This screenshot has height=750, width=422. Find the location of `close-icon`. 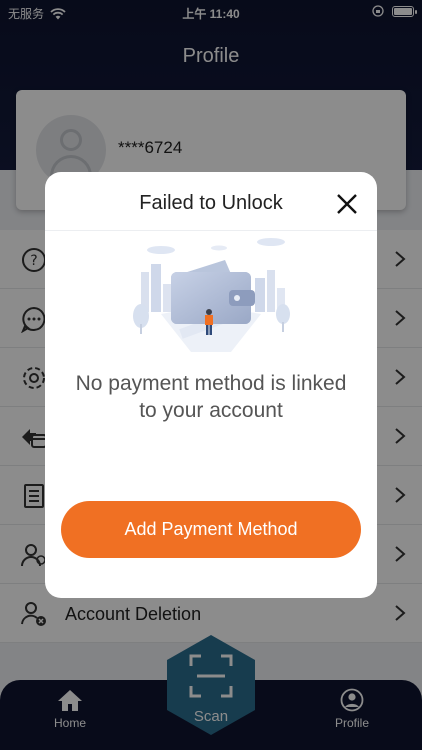

close-icon is located at coordinates (347, 204).